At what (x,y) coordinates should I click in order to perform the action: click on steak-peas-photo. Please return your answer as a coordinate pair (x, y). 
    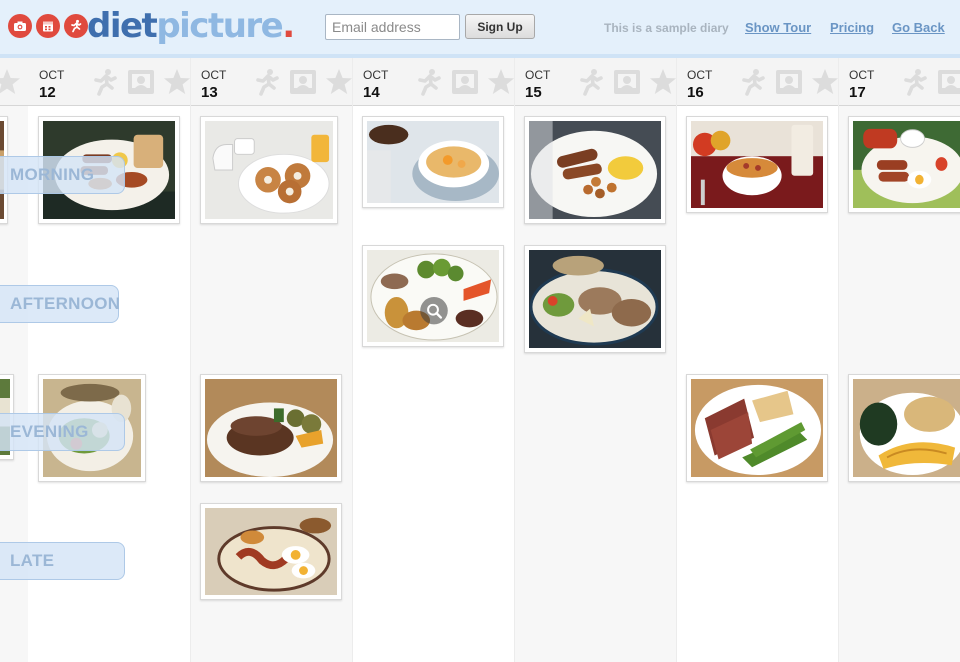
    Looking at the image, I should click on (757, 428).